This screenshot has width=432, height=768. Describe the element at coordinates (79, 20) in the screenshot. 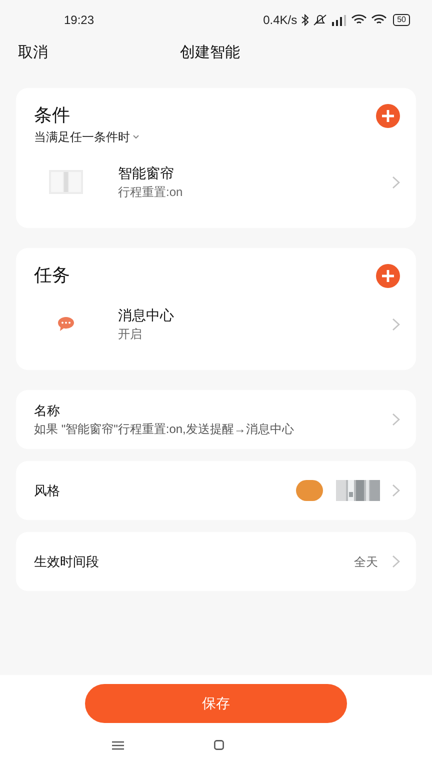

I see `status-time: 19:23` at that location.